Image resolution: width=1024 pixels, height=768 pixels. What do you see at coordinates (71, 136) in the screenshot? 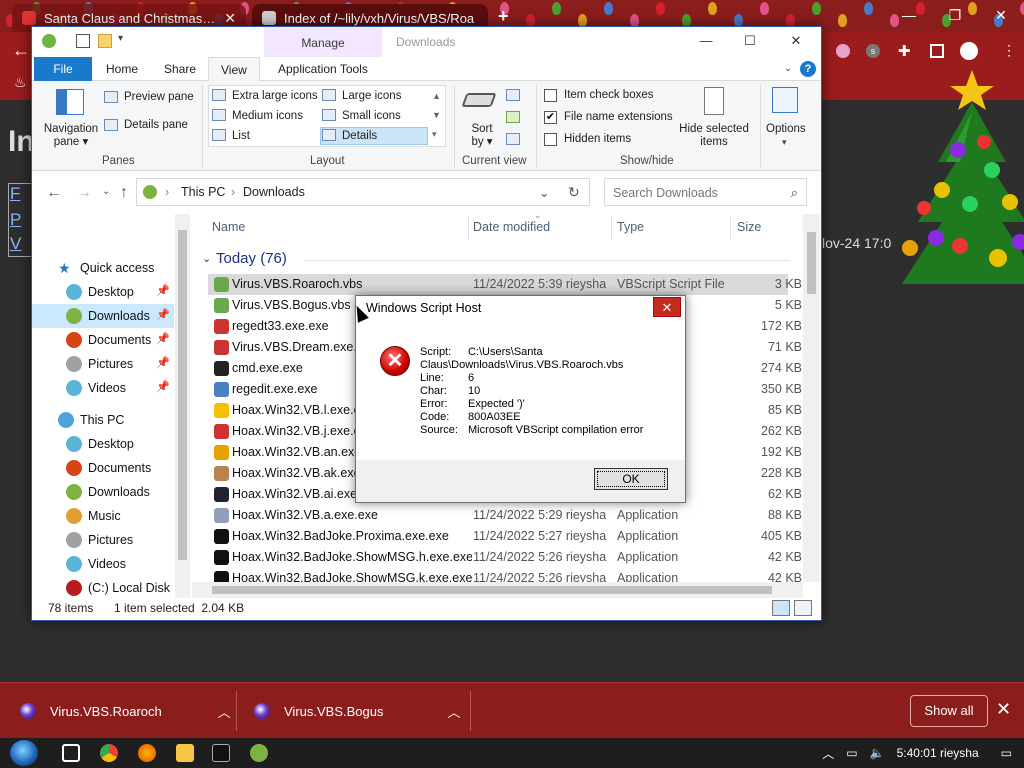
I see `navigation-pane-button: Navigation pane ▾` at bounding box center [71, 136].